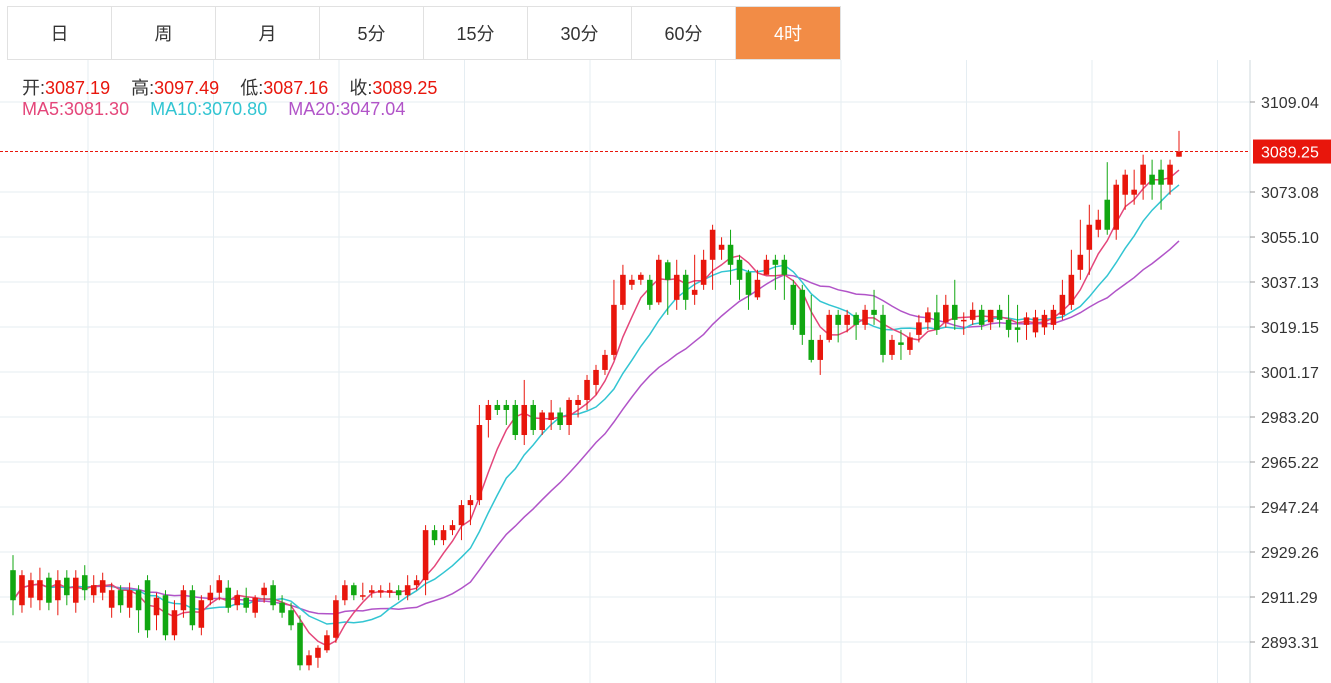  What do you see at coordinates (1290, 463) in the screenshot?
I see `y-tick-label: 2965.22` at bounding box center [1290, 463].